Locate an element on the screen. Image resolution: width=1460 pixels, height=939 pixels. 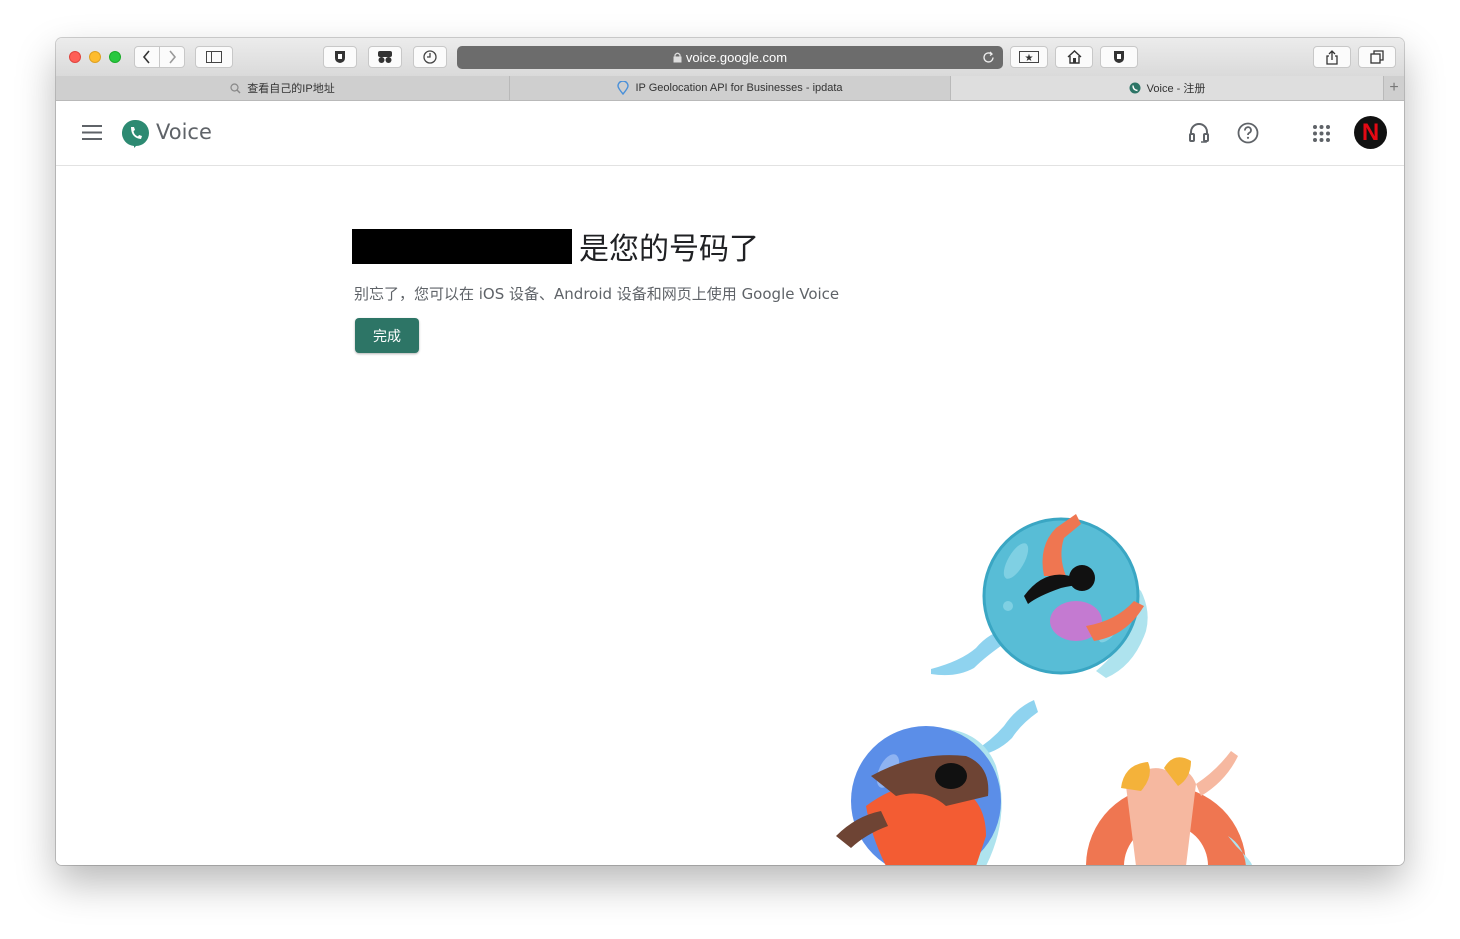
tab-label: 查看自己的IP地址 is located at coordinates (291, 89).